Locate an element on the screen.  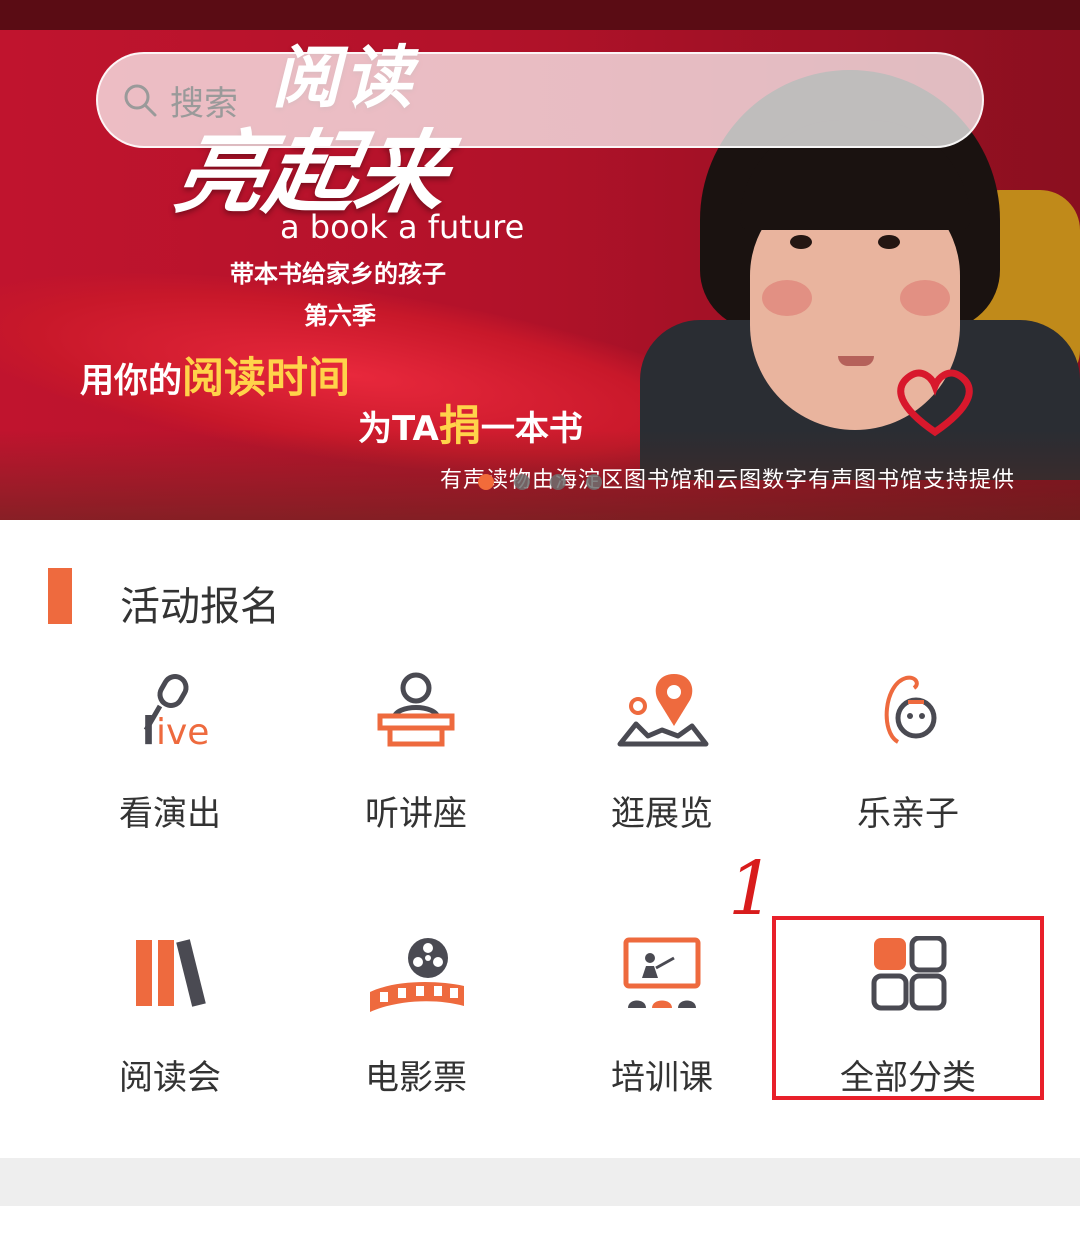
annotation-number: 1 is located at coordinates (752, 889).